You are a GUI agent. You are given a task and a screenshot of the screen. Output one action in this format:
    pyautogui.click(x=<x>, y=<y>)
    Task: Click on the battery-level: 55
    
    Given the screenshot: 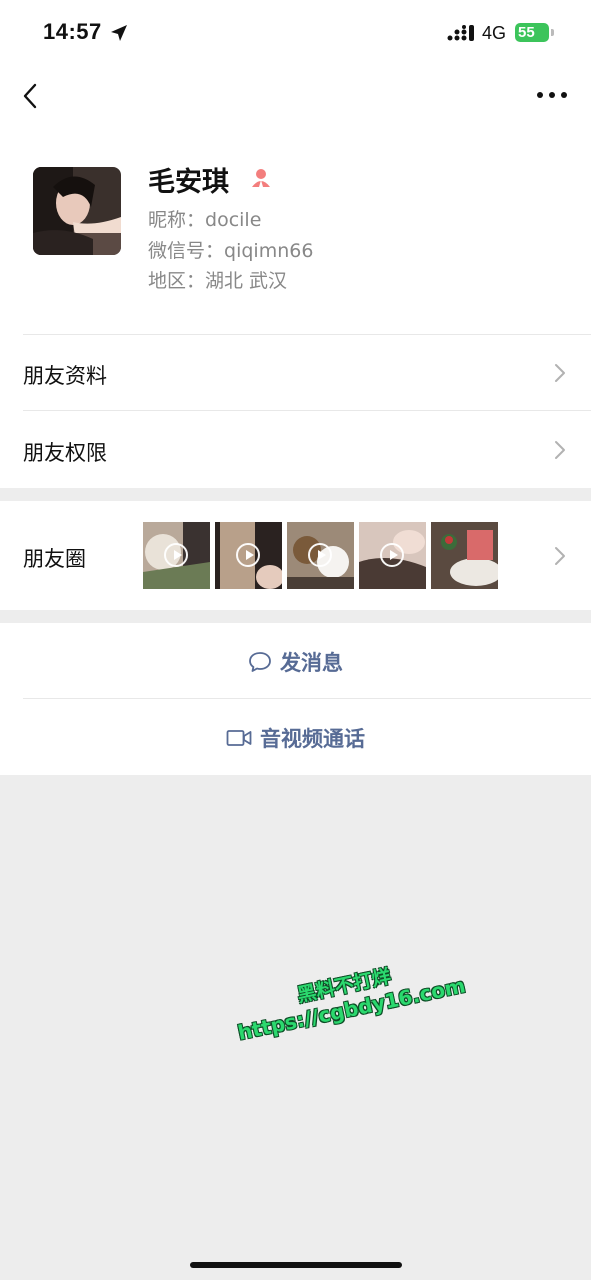 What is the action you would take?
    pyautogui.click(x=526, y=32)
    